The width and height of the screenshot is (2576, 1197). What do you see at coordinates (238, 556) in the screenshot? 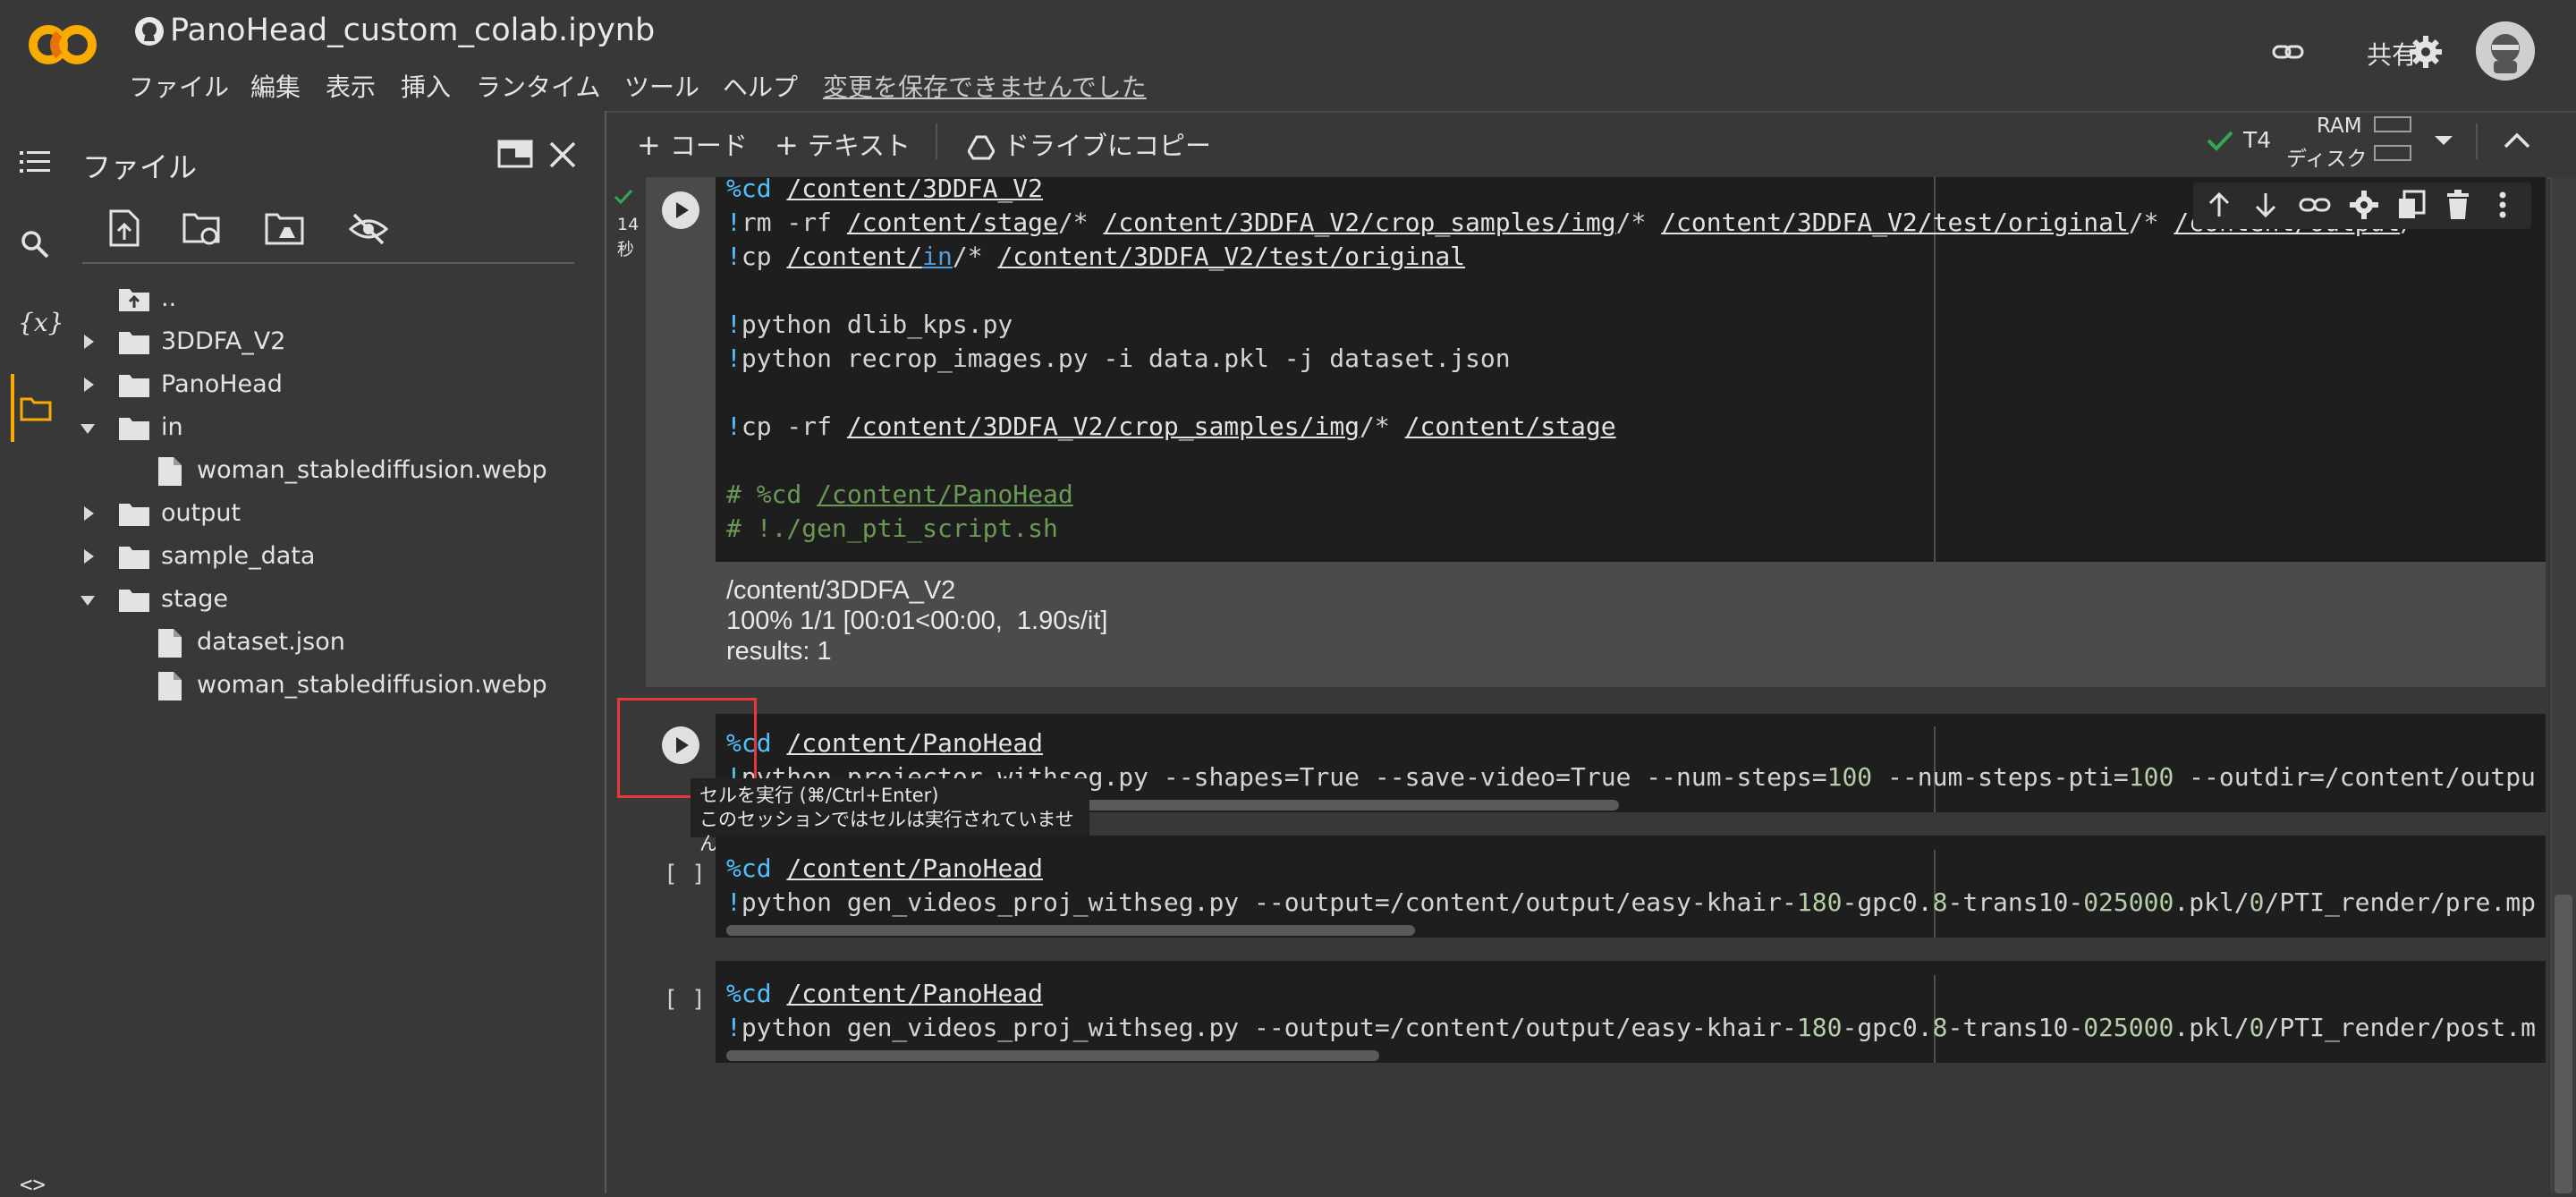
I see `tree-item-sample-data: sample_data` at bounding box center [238, 556].